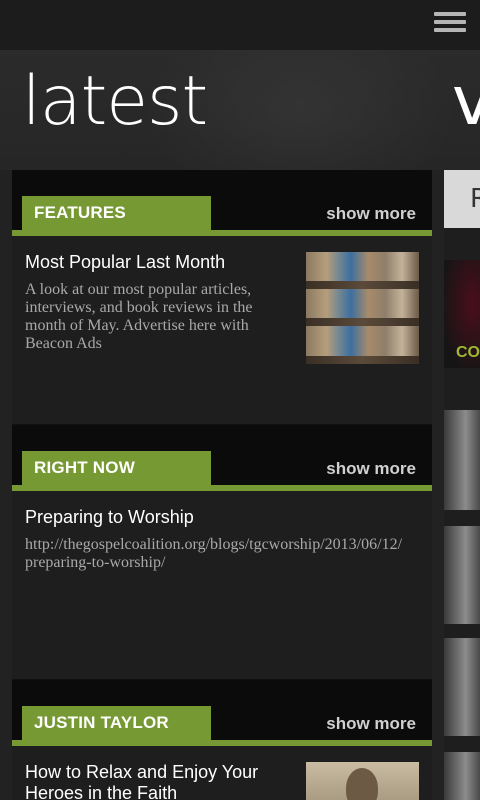 The image size is (480, 800). What do you see at coordinates (125, 262) in the screenshot?
I see `article-title: Most Popular Last Month` at bounding box center [125, 262].